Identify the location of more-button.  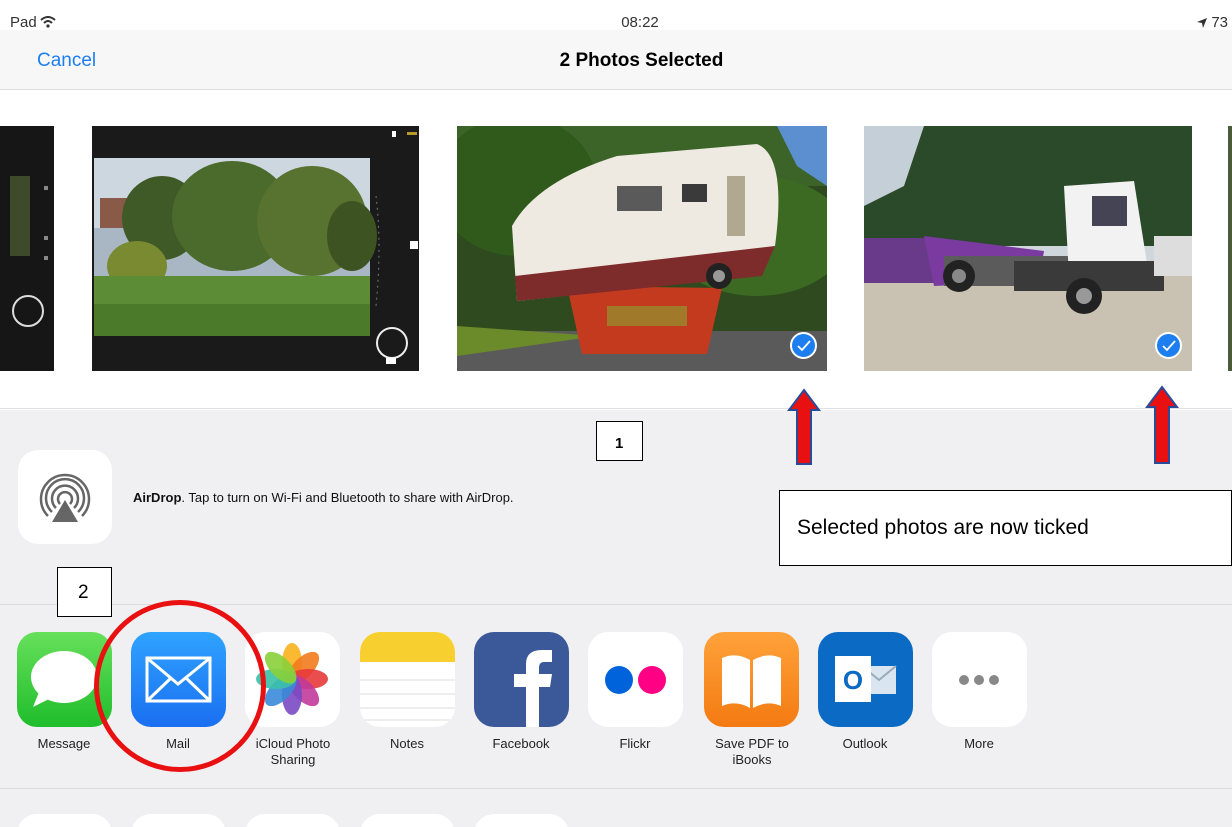
(979, 679).